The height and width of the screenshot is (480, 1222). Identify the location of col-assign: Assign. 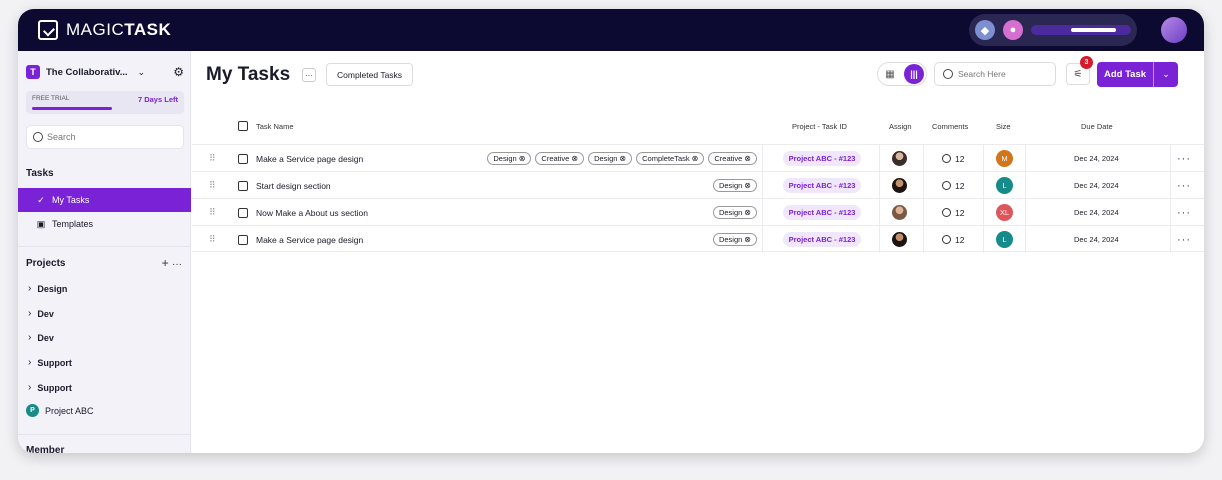
(900, 126).